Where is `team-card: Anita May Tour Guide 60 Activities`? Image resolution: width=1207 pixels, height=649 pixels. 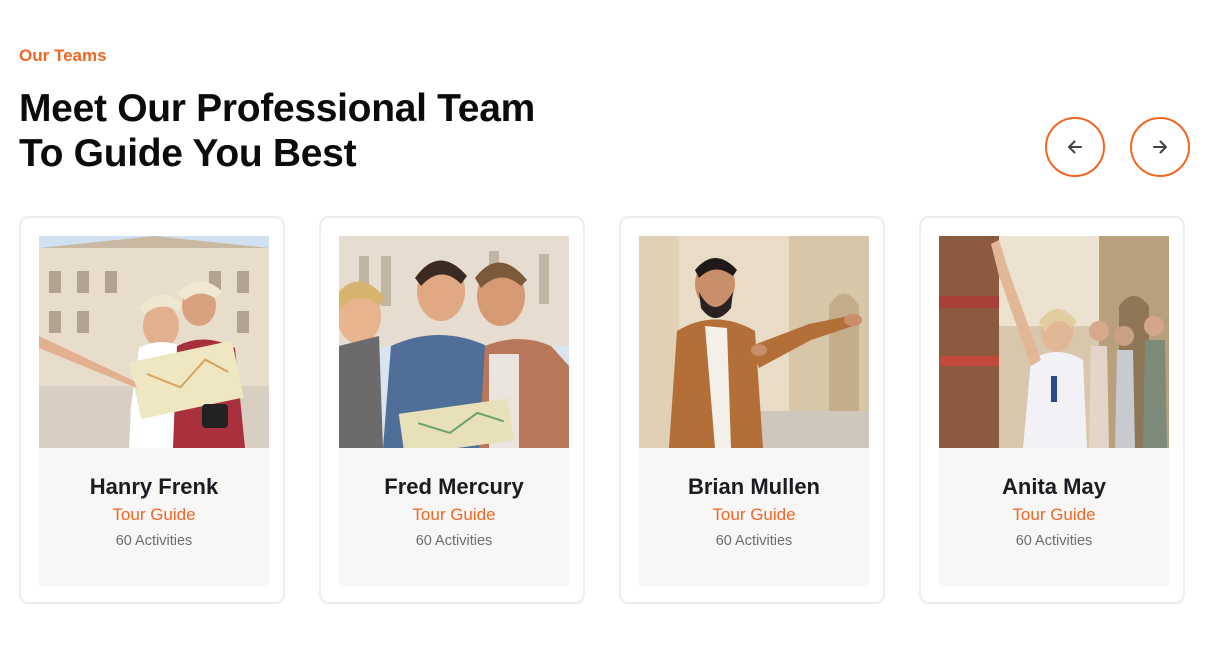
team-card: Anita May Tour Guide 60 Activities is located at coordinates (1052, 410).